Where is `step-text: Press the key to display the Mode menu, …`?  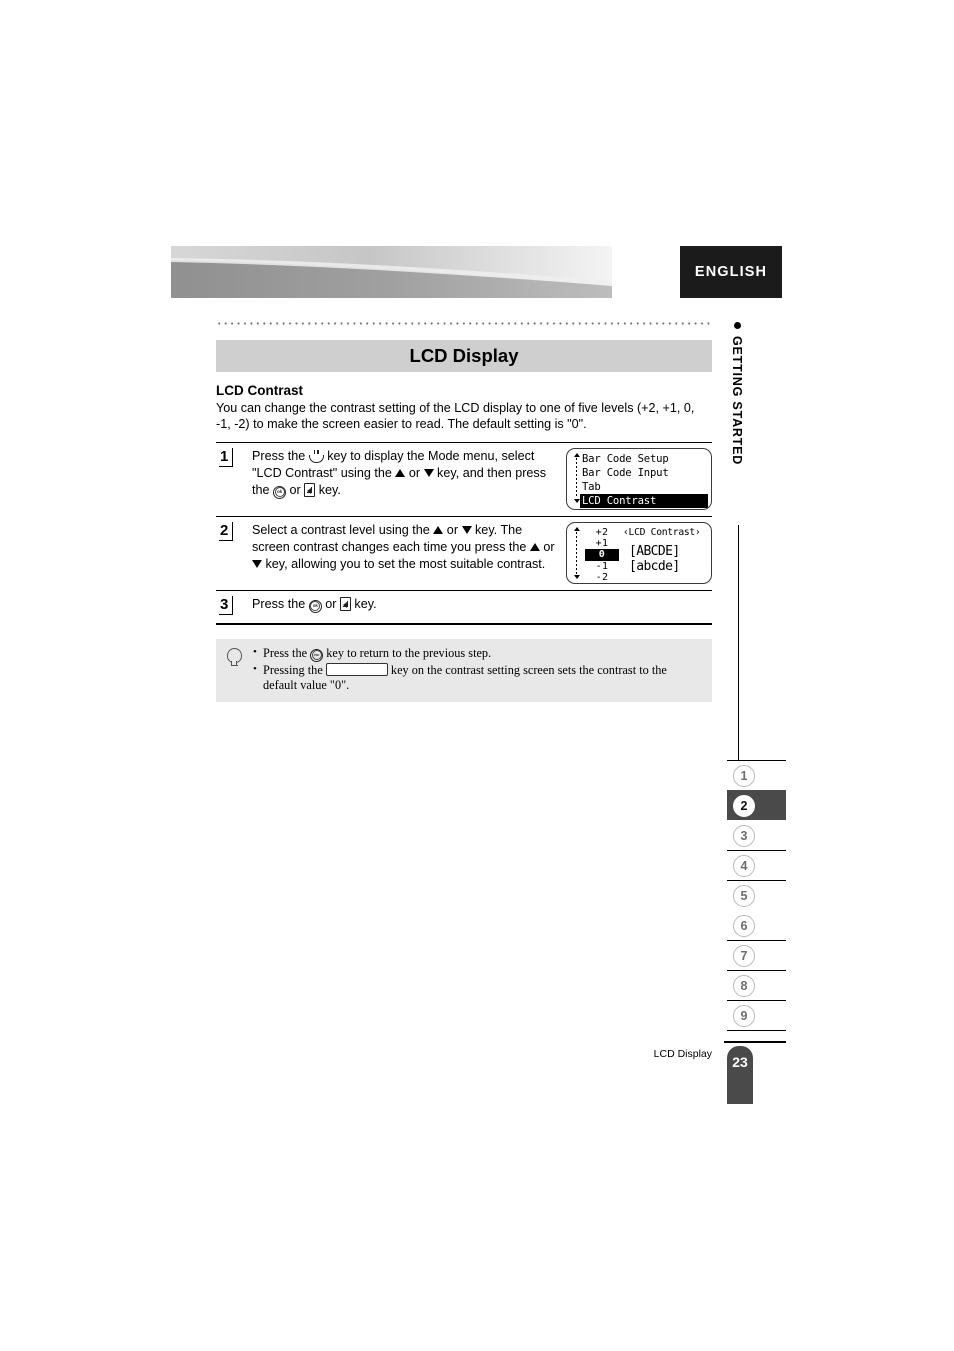
step-text: Press the key to display the Mode menu, … is located at coordinates (406, 473).